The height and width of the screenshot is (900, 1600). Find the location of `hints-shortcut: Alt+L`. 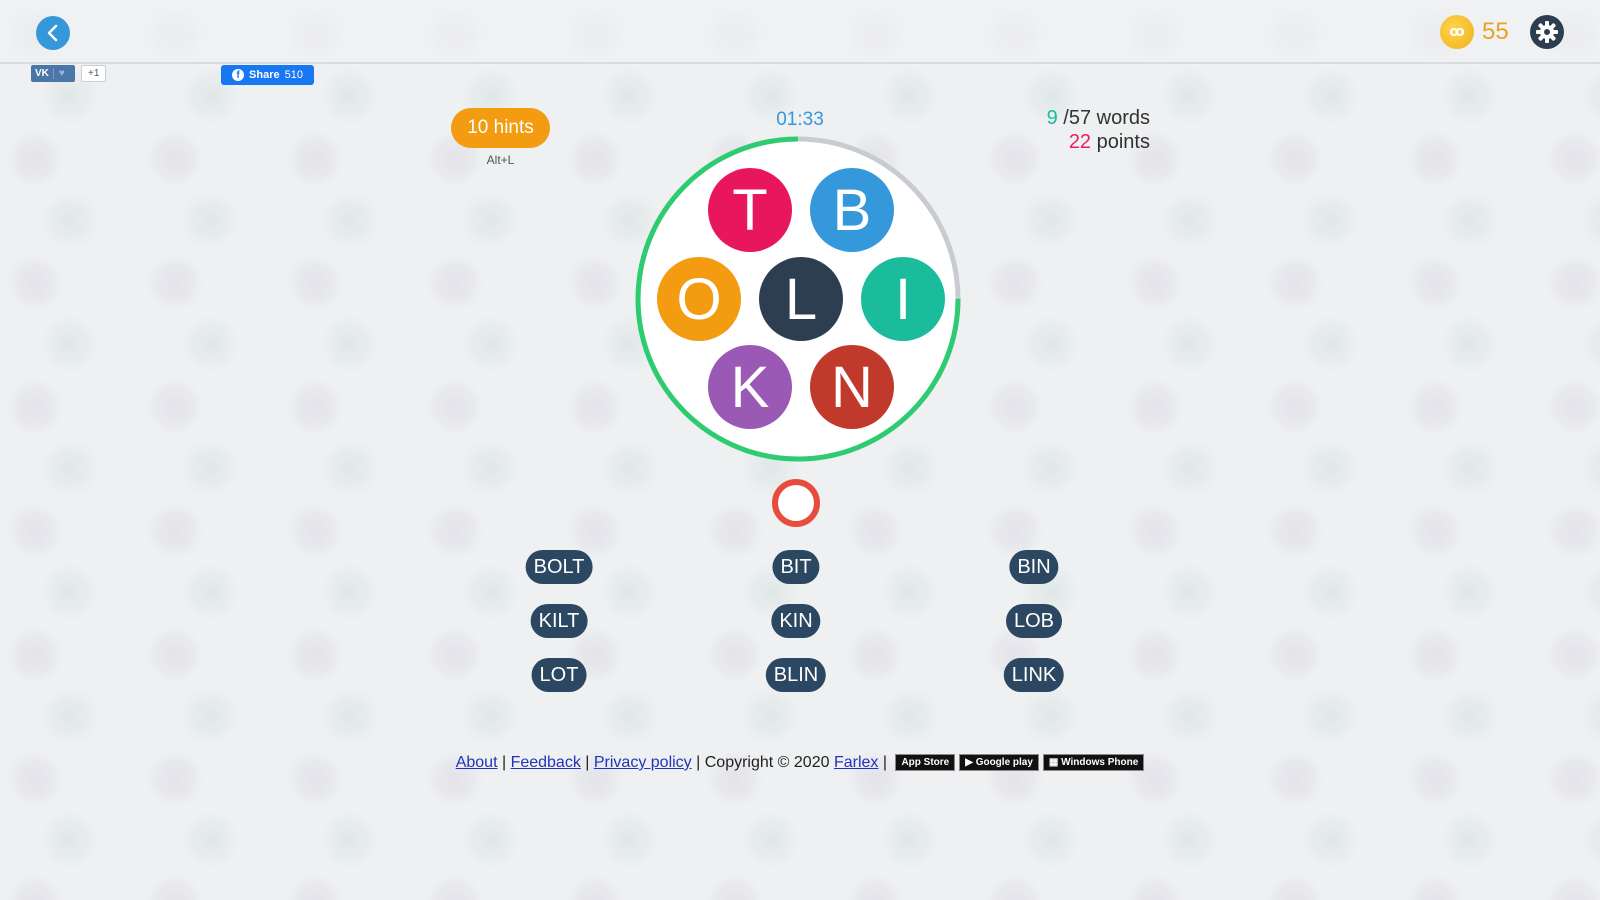

hints-shortcut: Alt+L is located at coordinates (500, 160).